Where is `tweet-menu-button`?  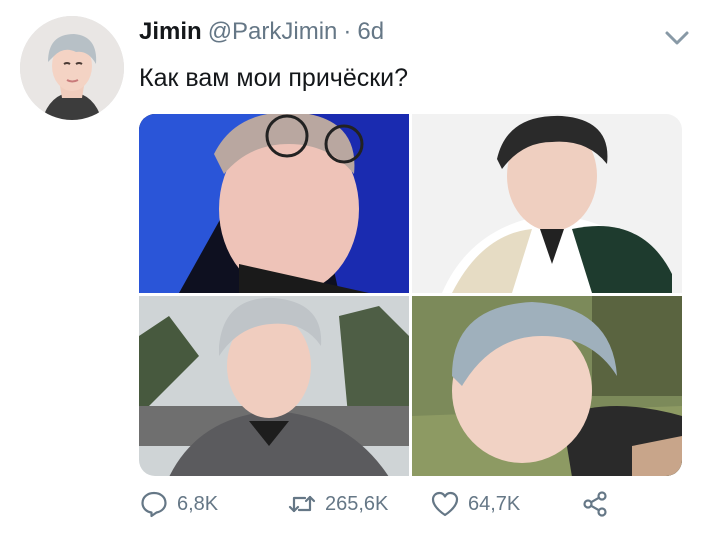 tweet-menu-button is located at coordinates (677, 38).